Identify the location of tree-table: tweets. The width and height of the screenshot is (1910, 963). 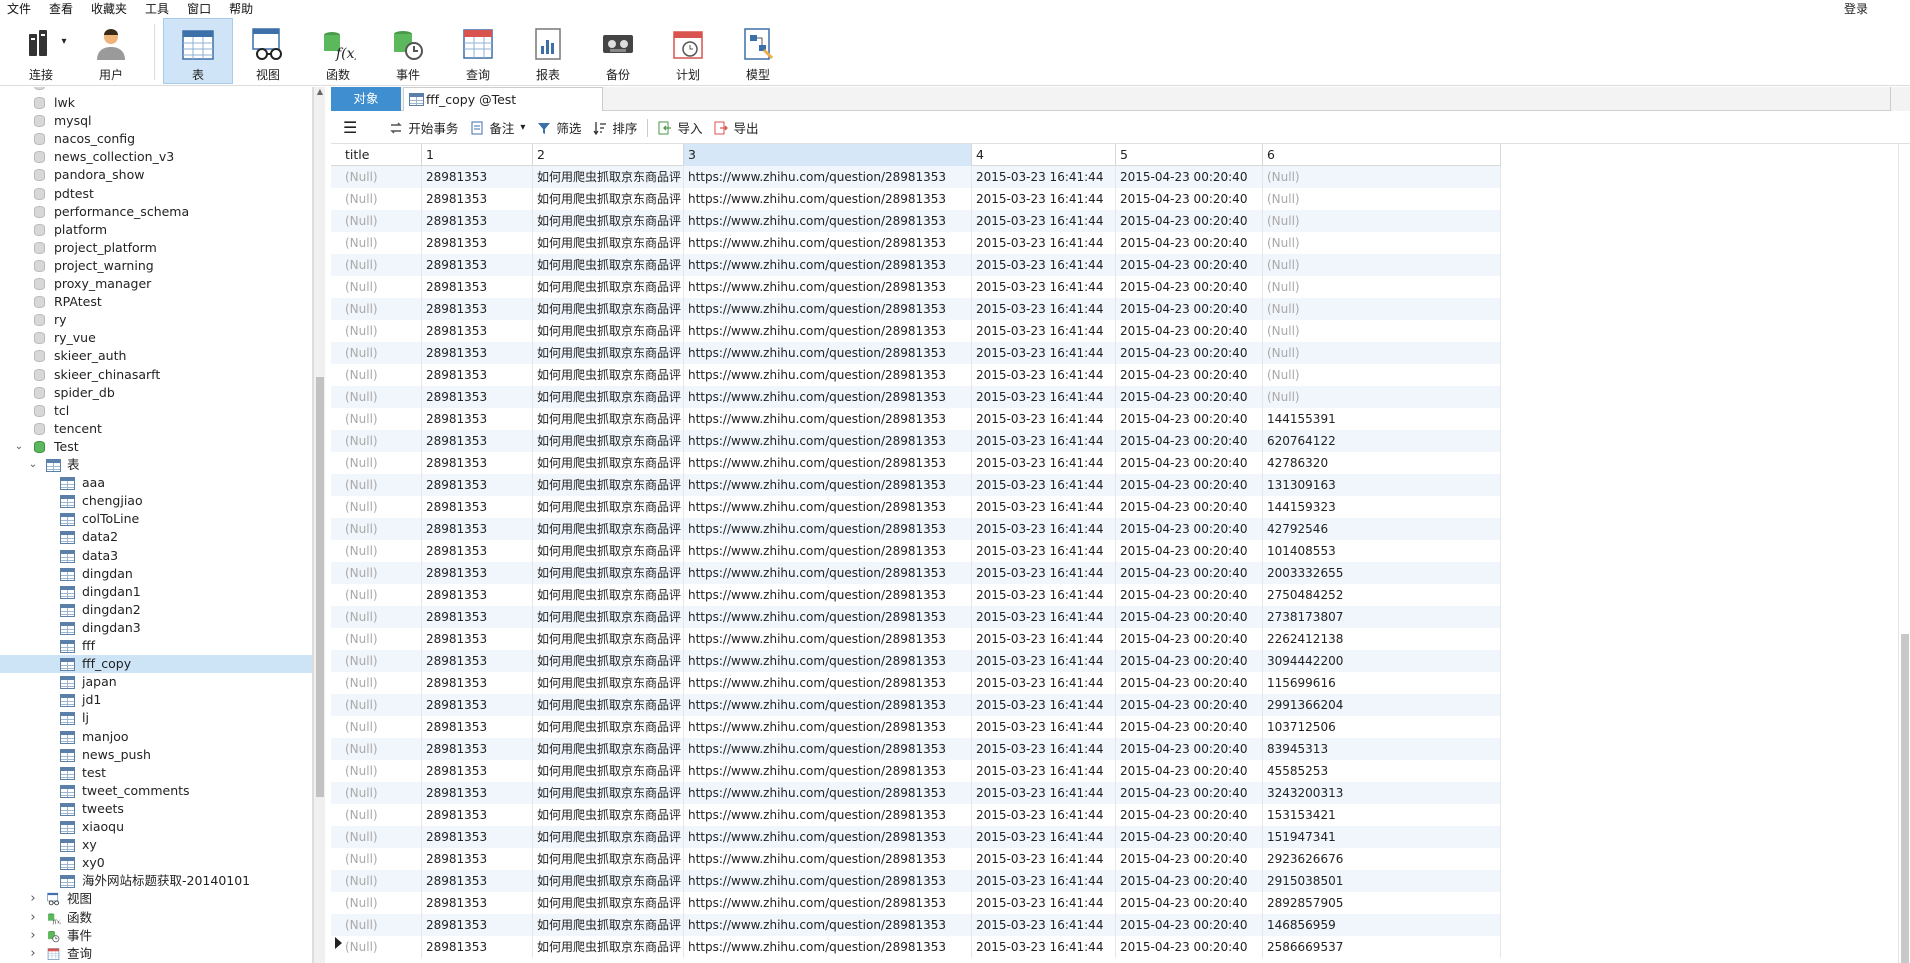
(156, 809).